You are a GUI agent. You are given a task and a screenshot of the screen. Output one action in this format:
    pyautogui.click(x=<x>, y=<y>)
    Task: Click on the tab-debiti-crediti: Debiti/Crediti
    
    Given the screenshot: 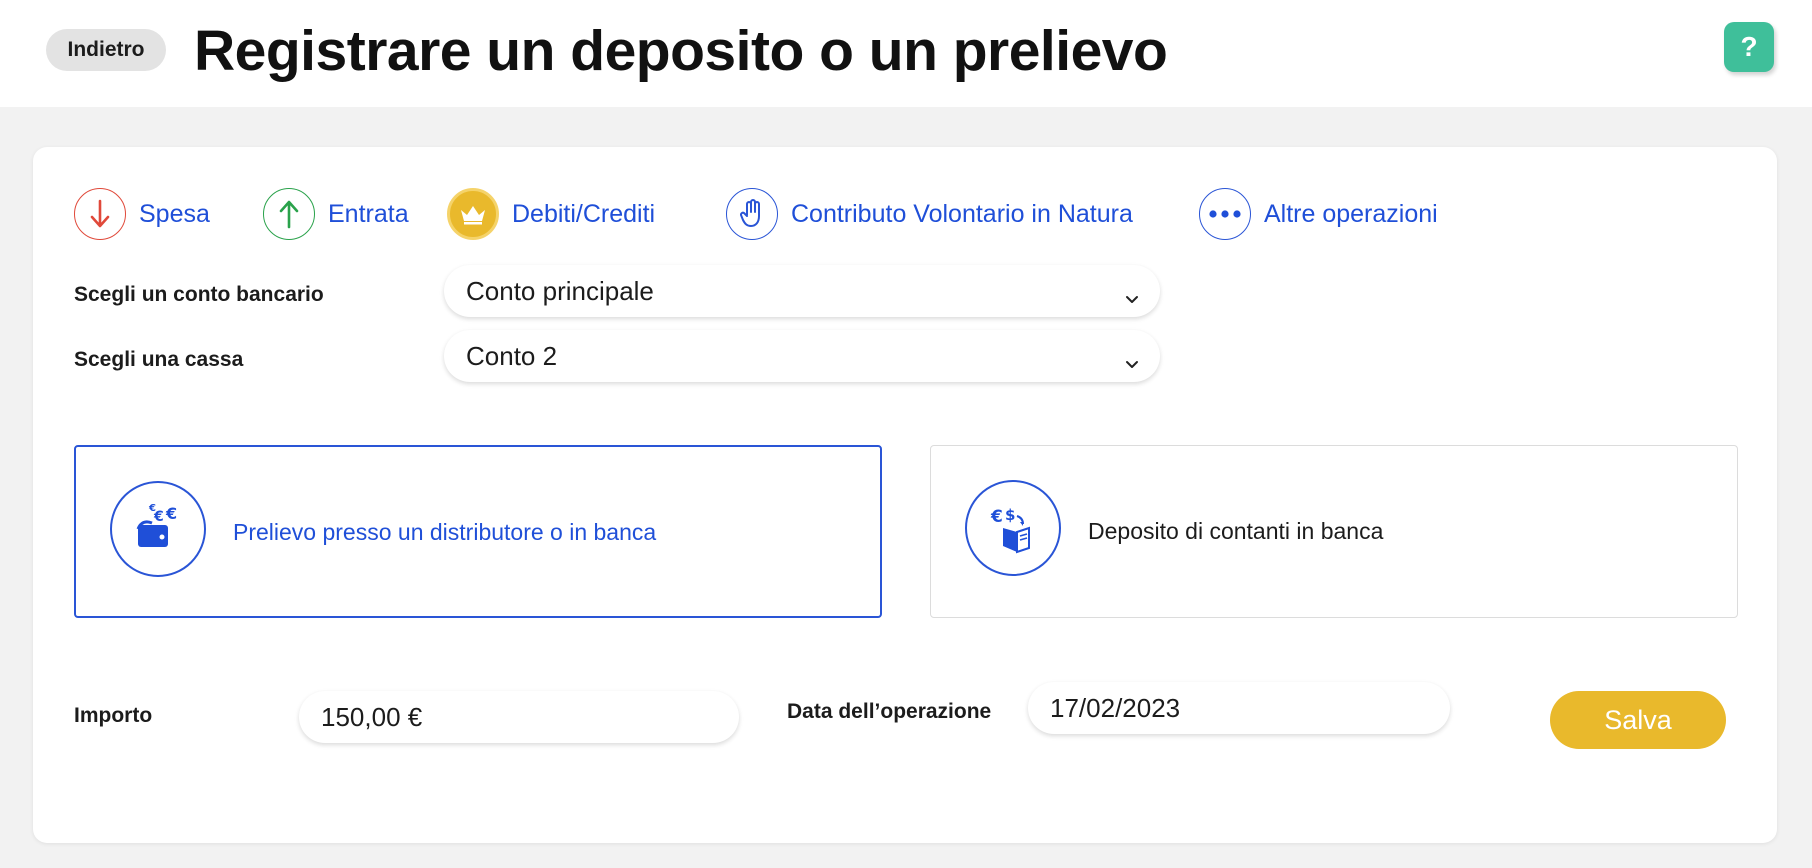 What is the action you would take?
    pyautogui.click(x=551, y=214)
    